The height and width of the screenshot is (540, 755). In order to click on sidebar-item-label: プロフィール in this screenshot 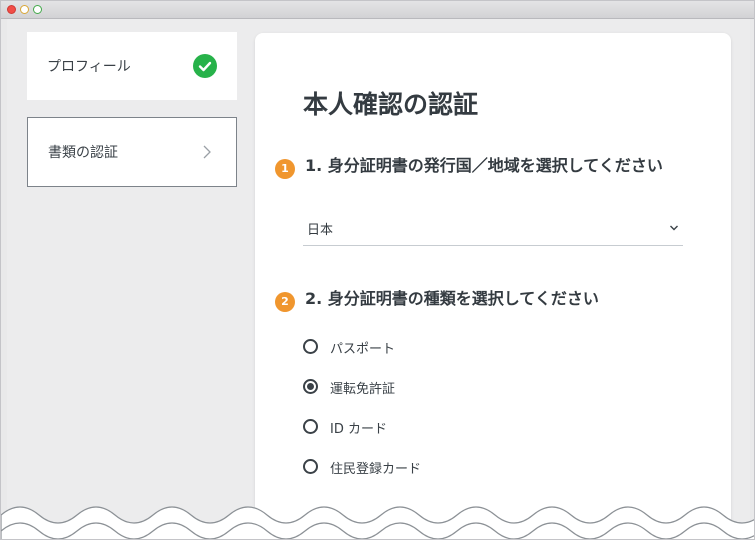, I will do `click(89, 67)`.